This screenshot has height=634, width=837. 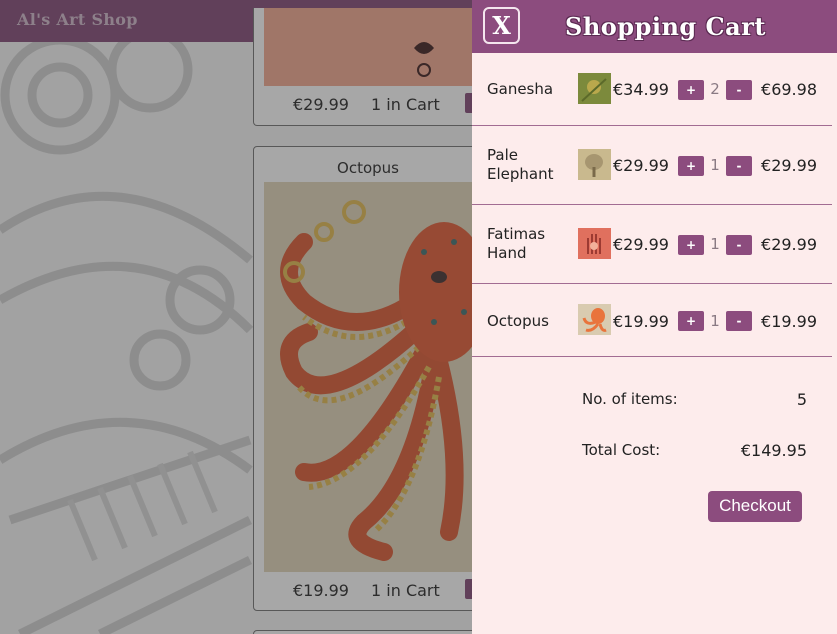 I want to click on cart-item-price: €19.99, so click(x=641, y=321).